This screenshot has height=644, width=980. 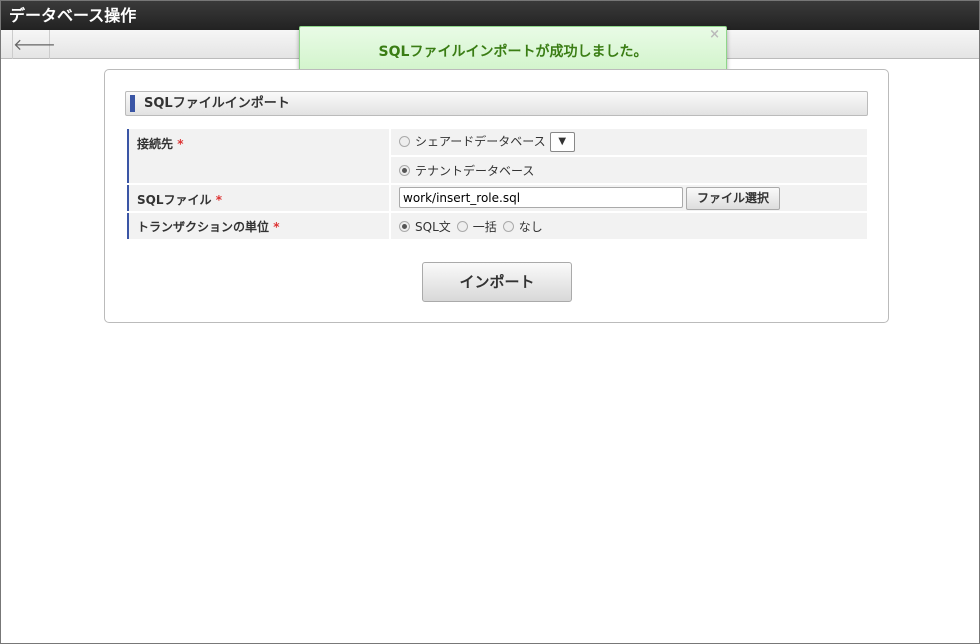 What do you see at coordinates (714, 35) in the screenshot?
I see `close-icon: ×` at bounding box center [714, 35].